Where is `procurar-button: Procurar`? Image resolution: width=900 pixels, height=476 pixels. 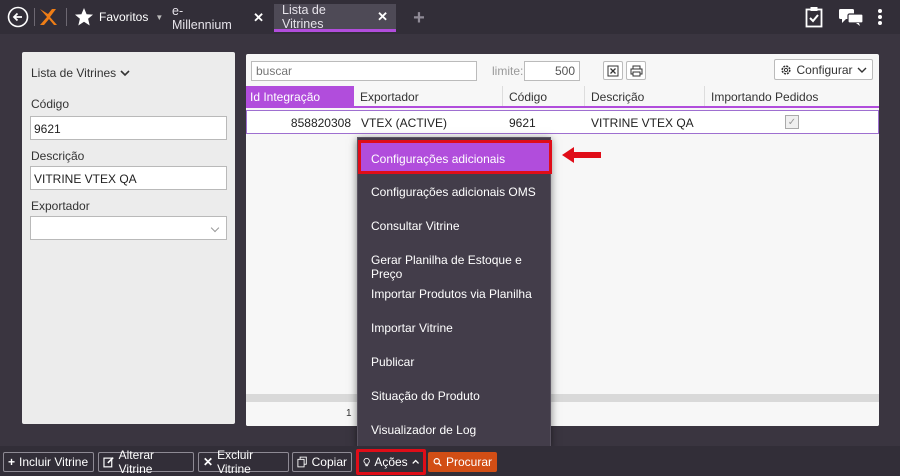
procurar-button: Procurar is located at coordinates (462, 462).